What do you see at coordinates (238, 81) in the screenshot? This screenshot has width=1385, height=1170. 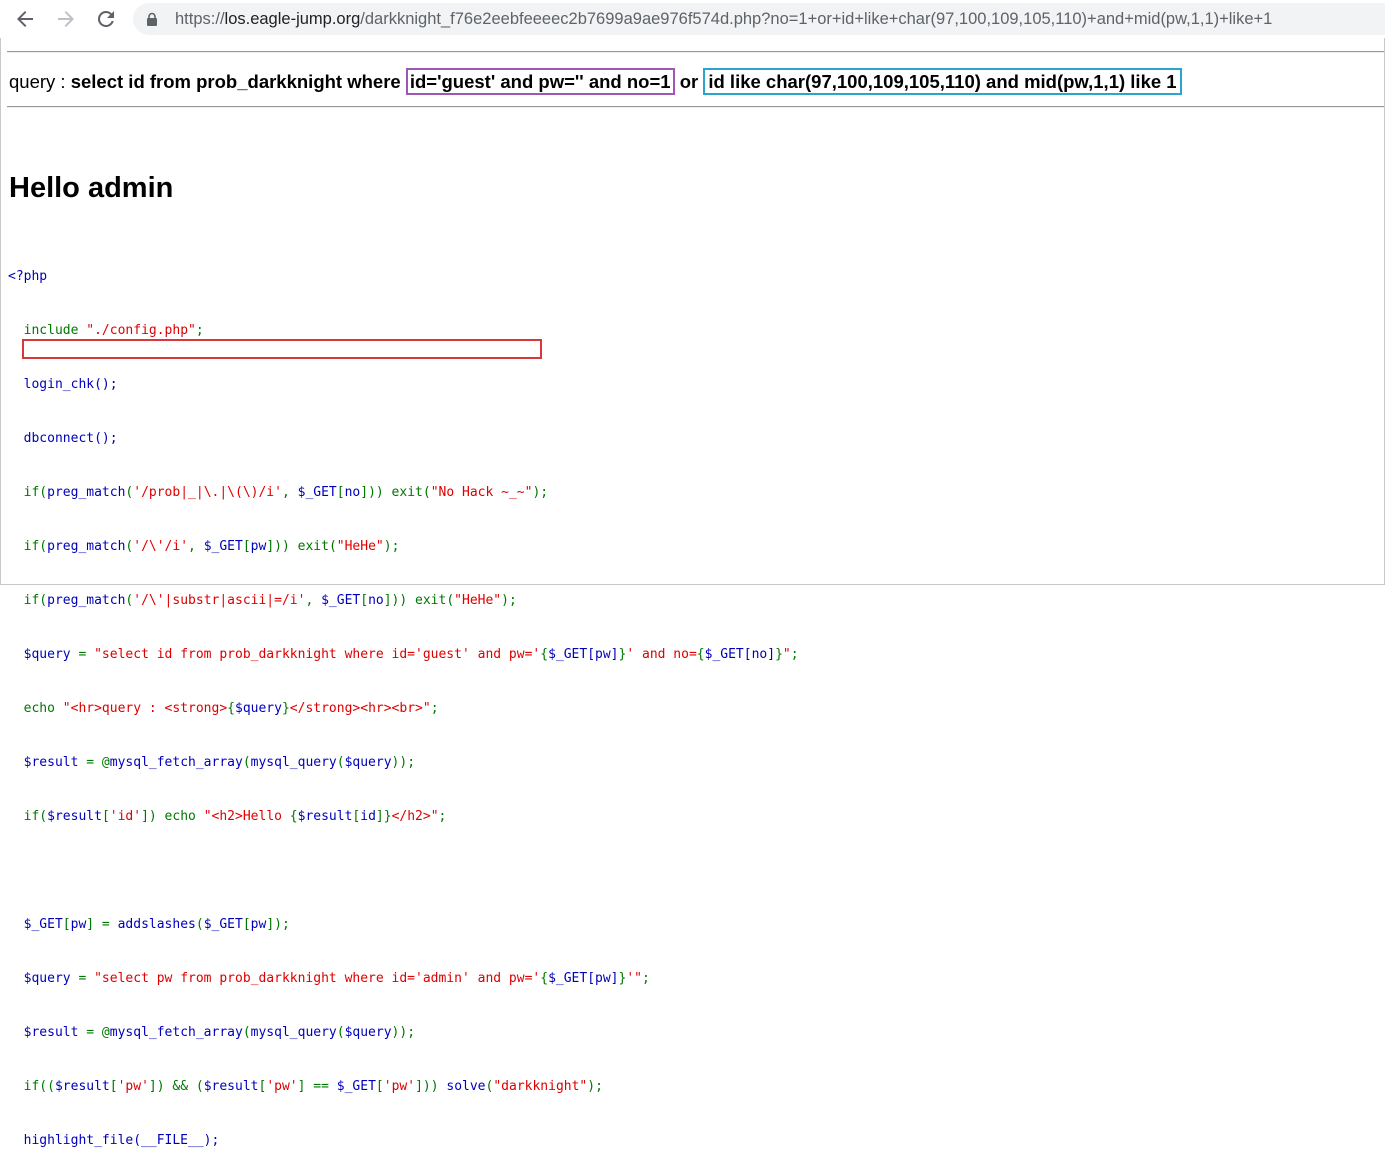 I see `query-select: select id from prob_darkknight where` at bounding box center [238, 81].